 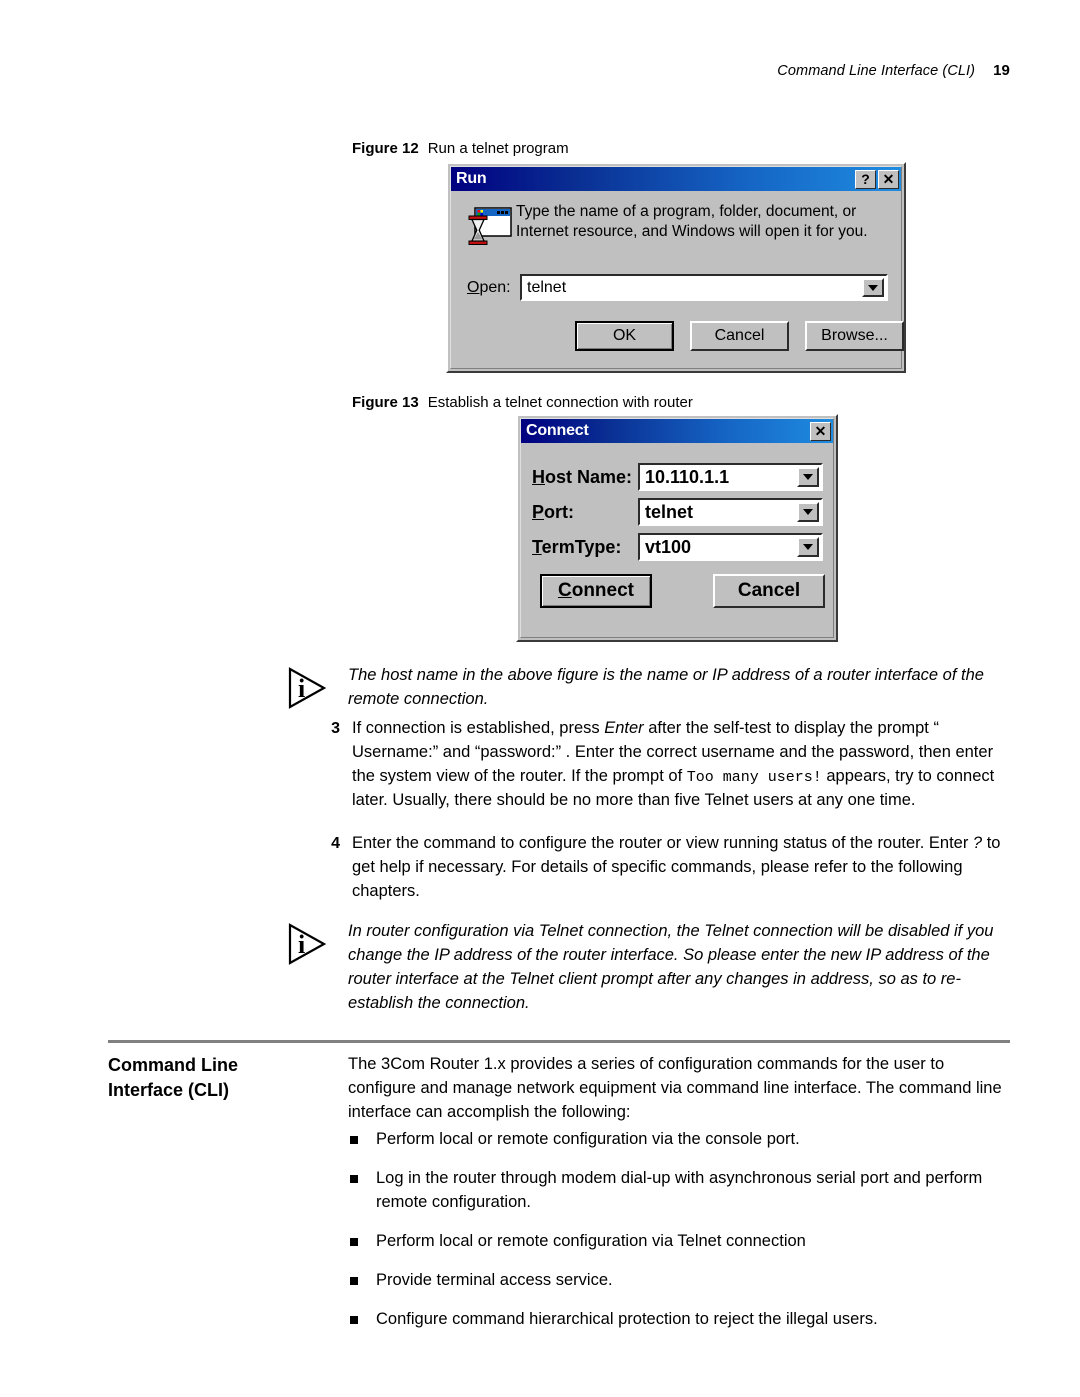 I want to click on figure-12-label: Figure 12, so click(x=385, y=148).